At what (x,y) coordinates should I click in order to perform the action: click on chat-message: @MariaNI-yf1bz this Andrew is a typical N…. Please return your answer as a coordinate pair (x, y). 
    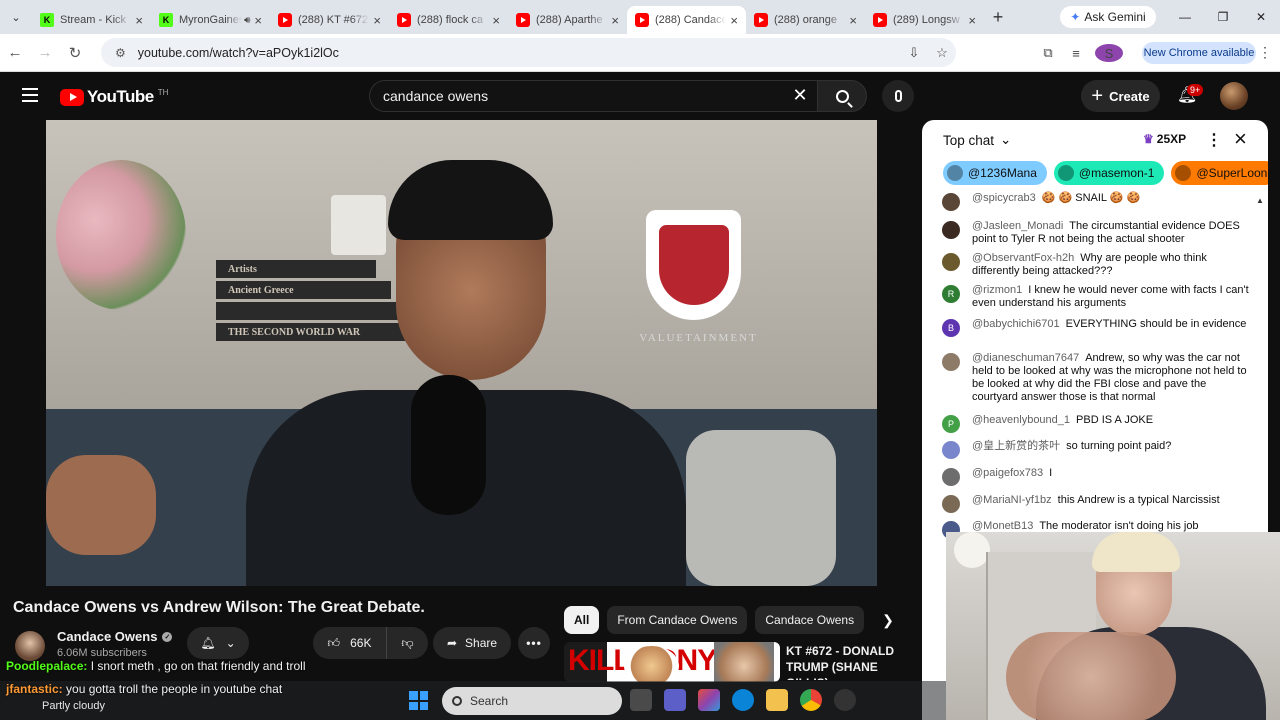
    Looking at the image, I should click on (1097, 503).